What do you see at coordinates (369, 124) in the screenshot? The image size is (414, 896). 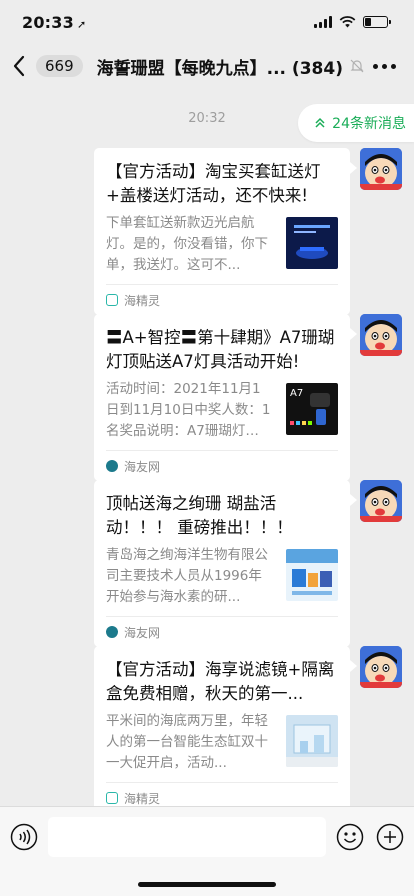 I see `new-messages-label: 24条新消息` at bounding box center [369, 124].